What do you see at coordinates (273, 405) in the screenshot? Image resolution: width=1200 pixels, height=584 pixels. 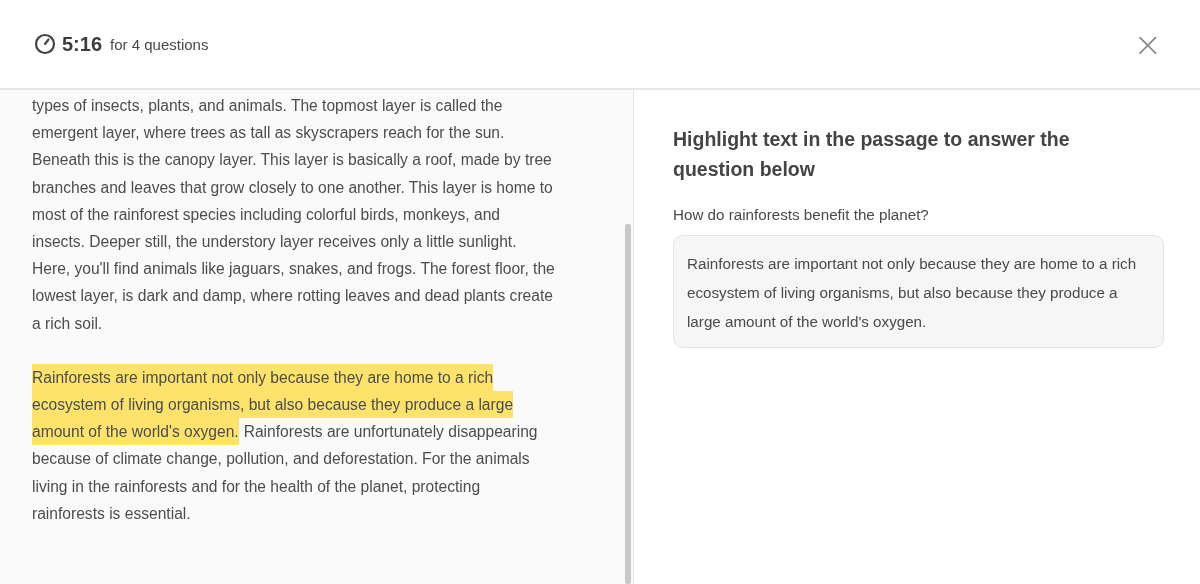 I see `highlighted-text: ecosystem of living organisms, but also because they produce a large` at bounding box center [273, 405].